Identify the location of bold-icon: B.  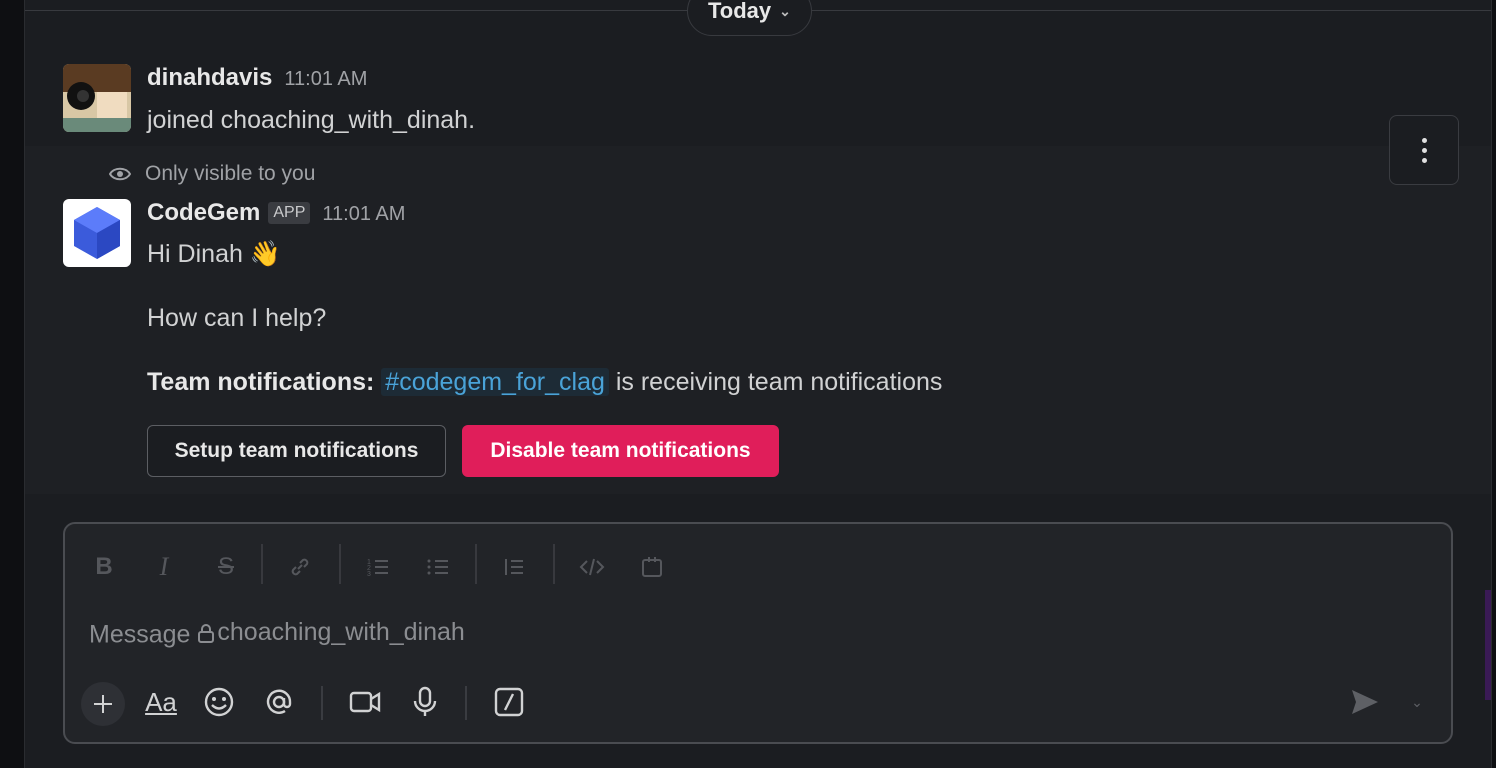
(104, 567).